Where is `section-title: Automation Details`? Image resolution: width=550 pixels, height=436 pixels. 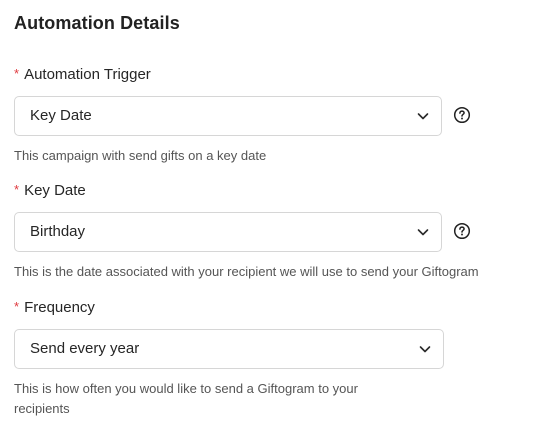 section-title: Automation Details is located at coordinates (97, 23).